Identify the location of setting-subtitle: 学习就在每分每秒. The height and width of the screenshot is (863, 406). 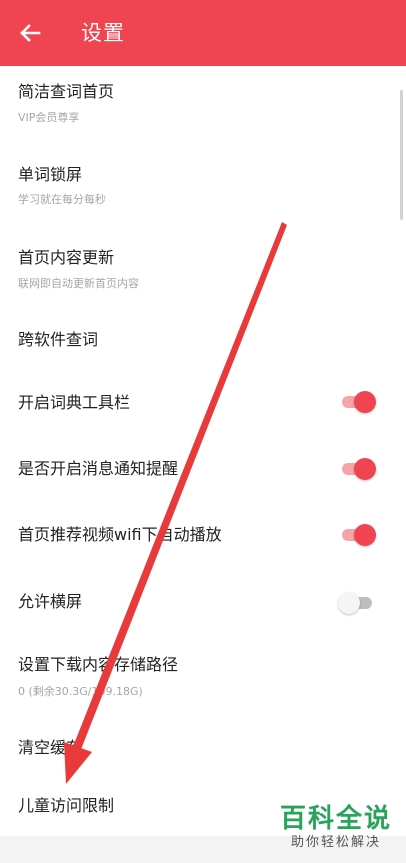
(62, 199).